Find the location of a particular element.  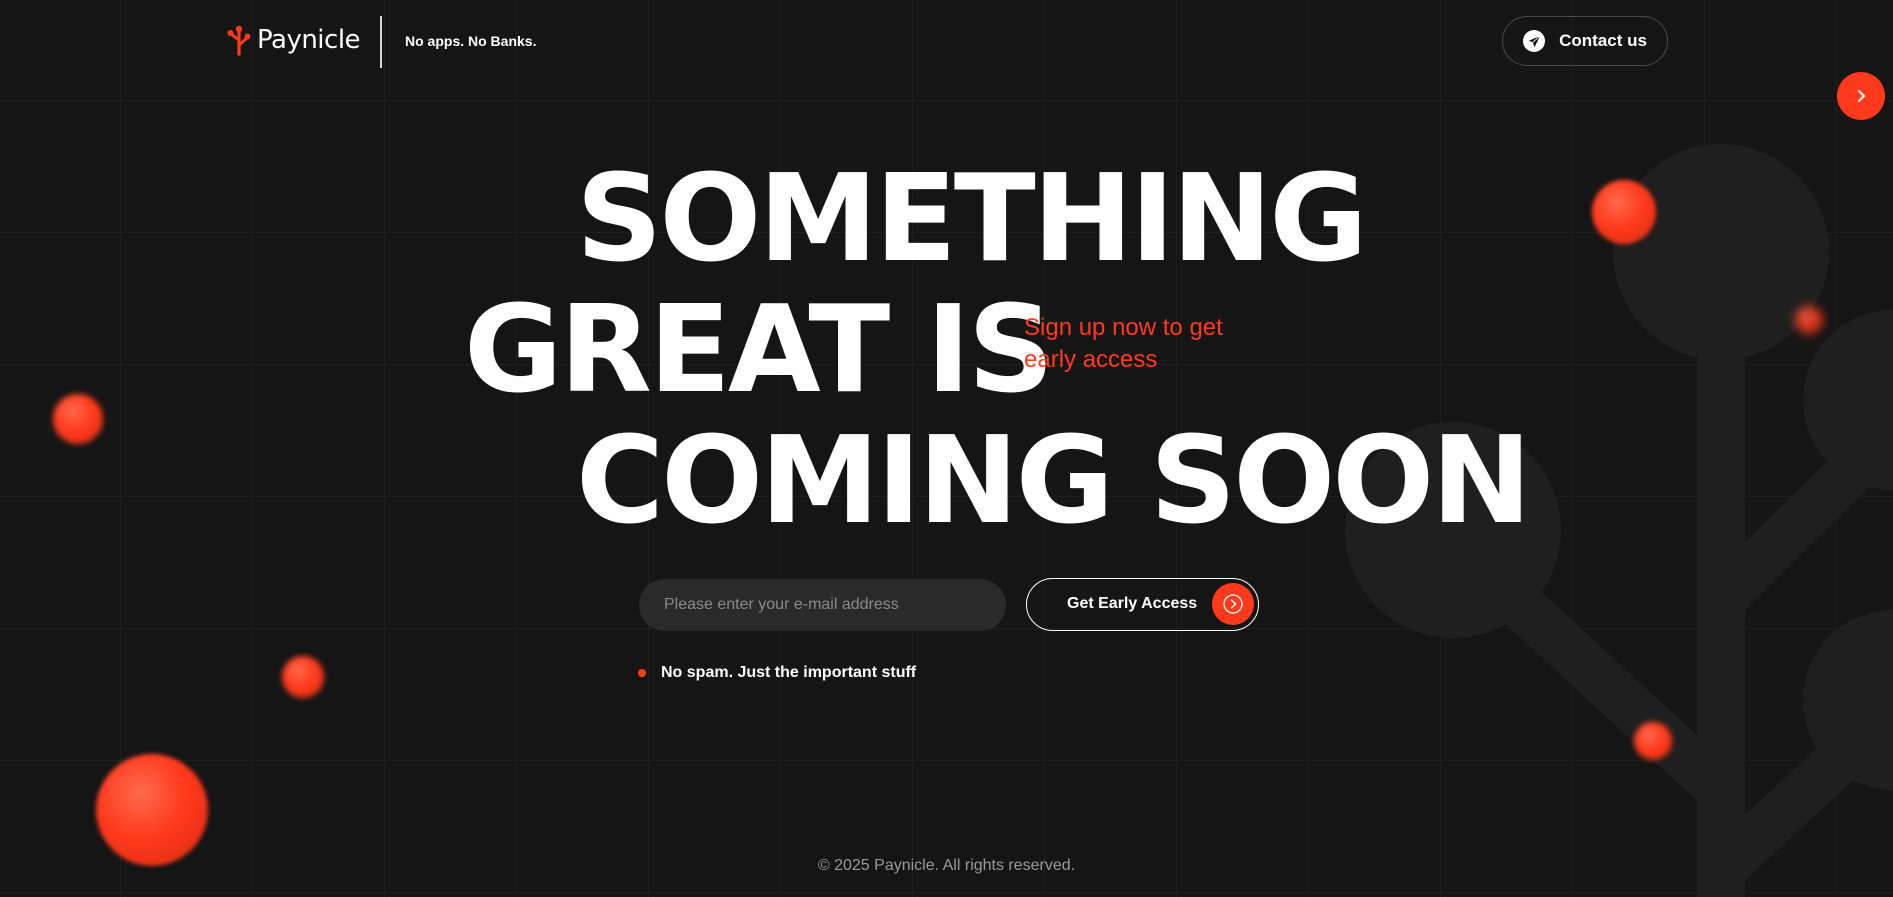

no-spam-text: No spam. Just the important stuff is located at coordinates (789, 672).